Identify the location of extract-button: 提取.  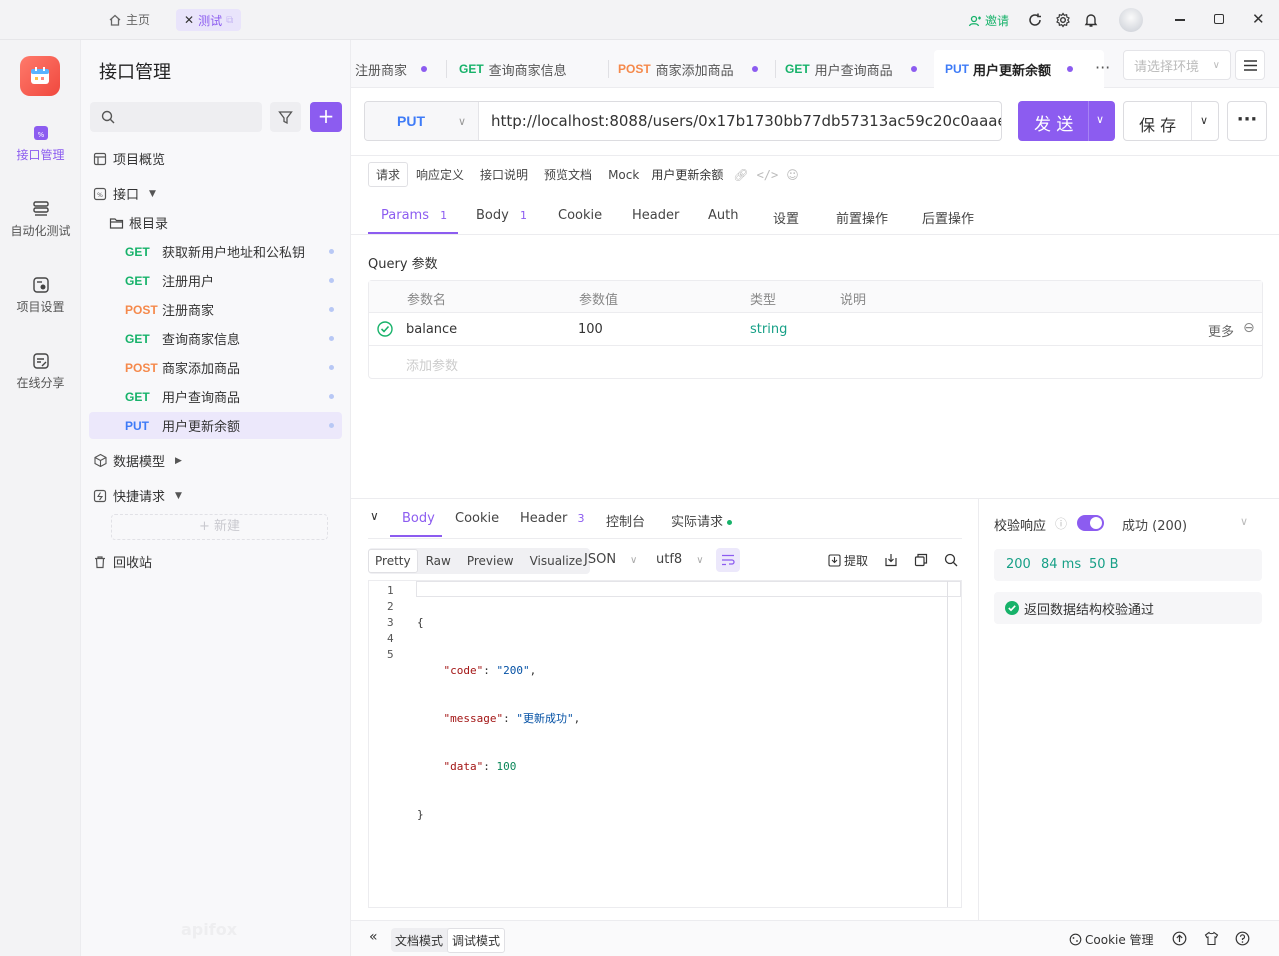
(848, 560).